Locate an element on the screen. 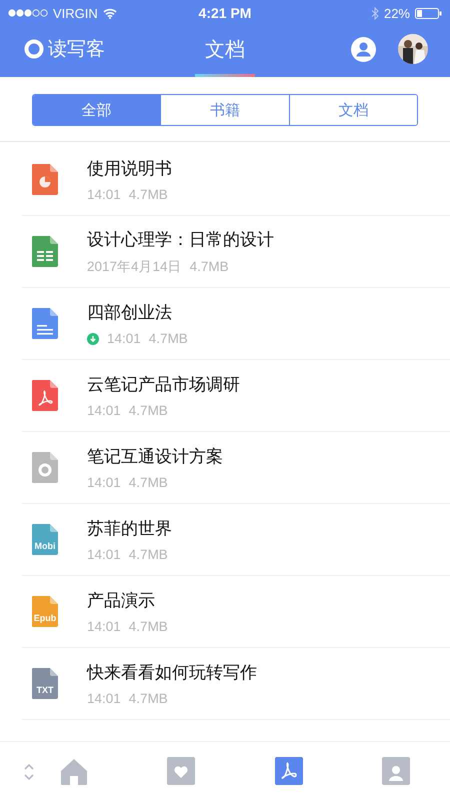 This screenshot has height=800, width=450. circle-file-icon is located at coordinates (45, 467).